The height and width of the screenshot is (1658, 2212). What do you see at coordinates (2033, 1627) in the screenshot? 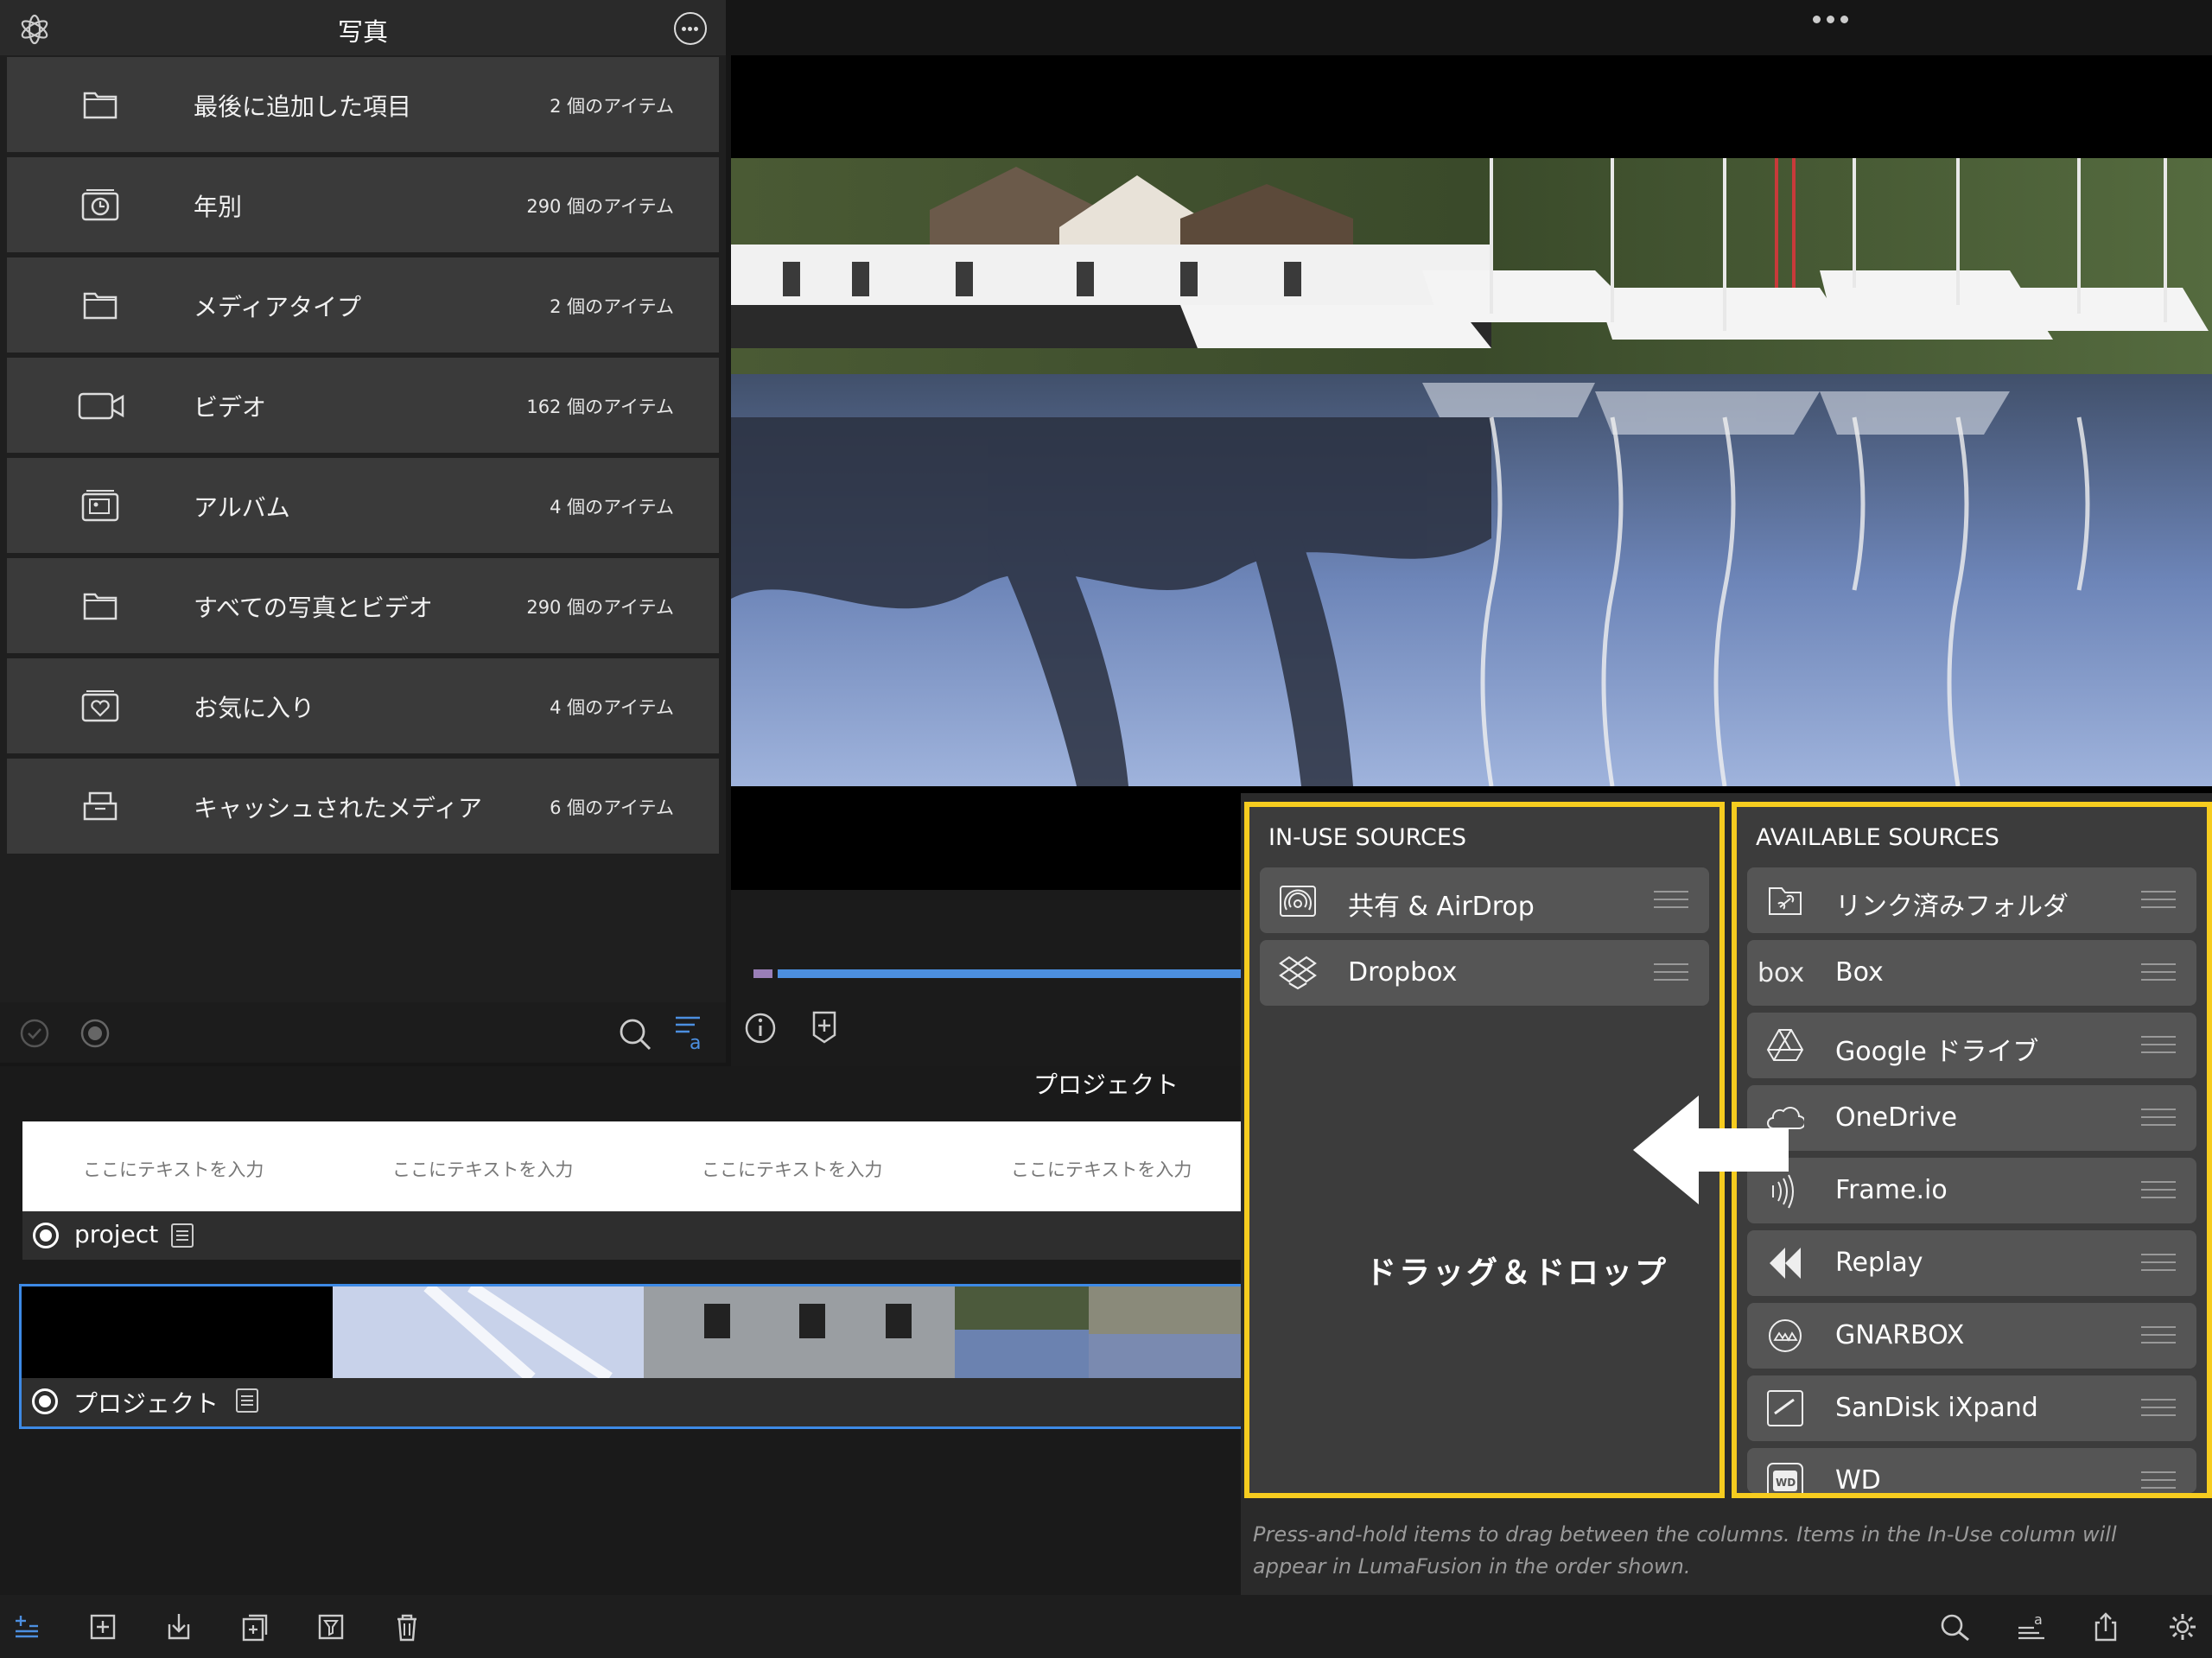
I see `sort-icon: a` at bounding box center [2033, 1627].